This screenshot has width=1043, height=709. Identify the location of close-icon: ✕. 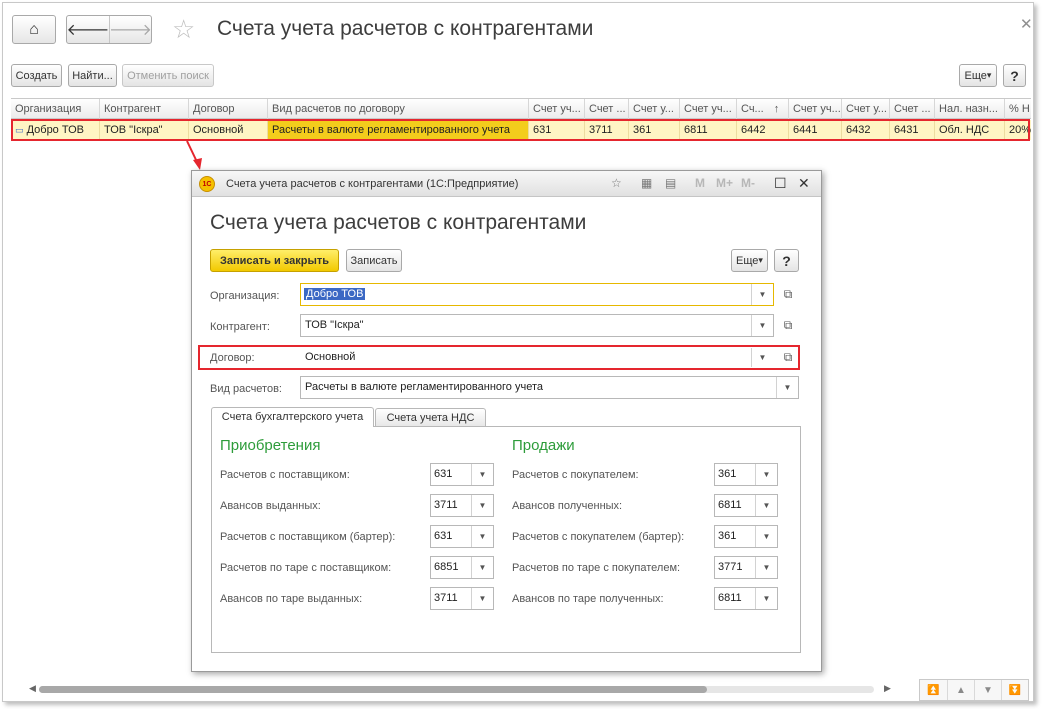
(1026, 24).